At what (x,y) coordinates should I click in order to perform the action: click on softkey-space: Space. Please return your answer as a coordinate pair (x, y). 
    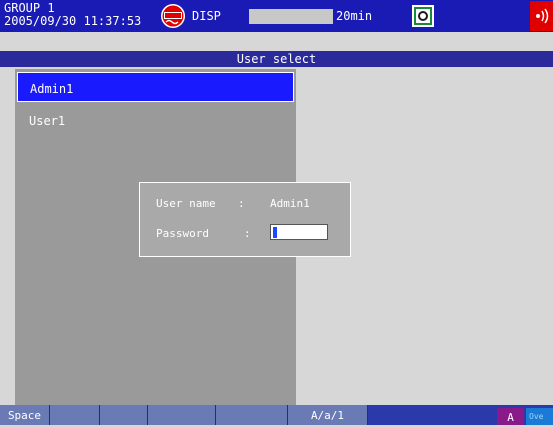
    Looking at the image, I should click on (25, 415).